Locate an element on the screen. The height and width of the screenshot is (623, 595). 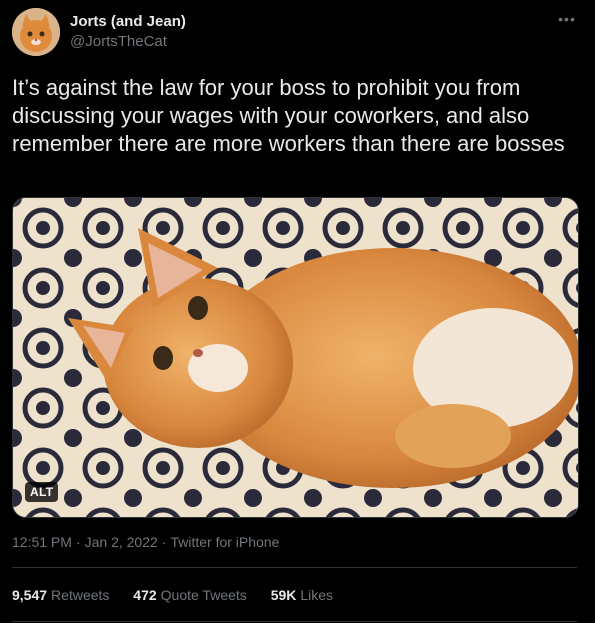
retweets-count: 9,547 is located at coordinates (30, 595).